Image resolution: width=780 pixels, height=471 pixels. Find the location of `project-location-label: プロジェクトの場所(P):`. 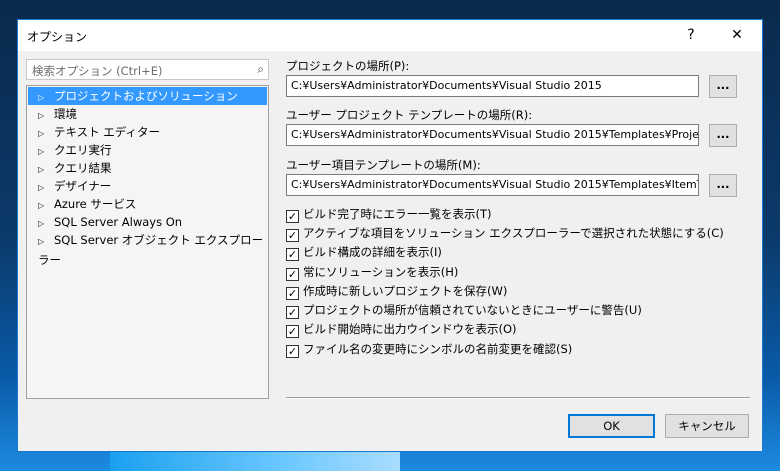

project-location-label: プロジェクトの場所(P): is located at coordinates (348, 66).